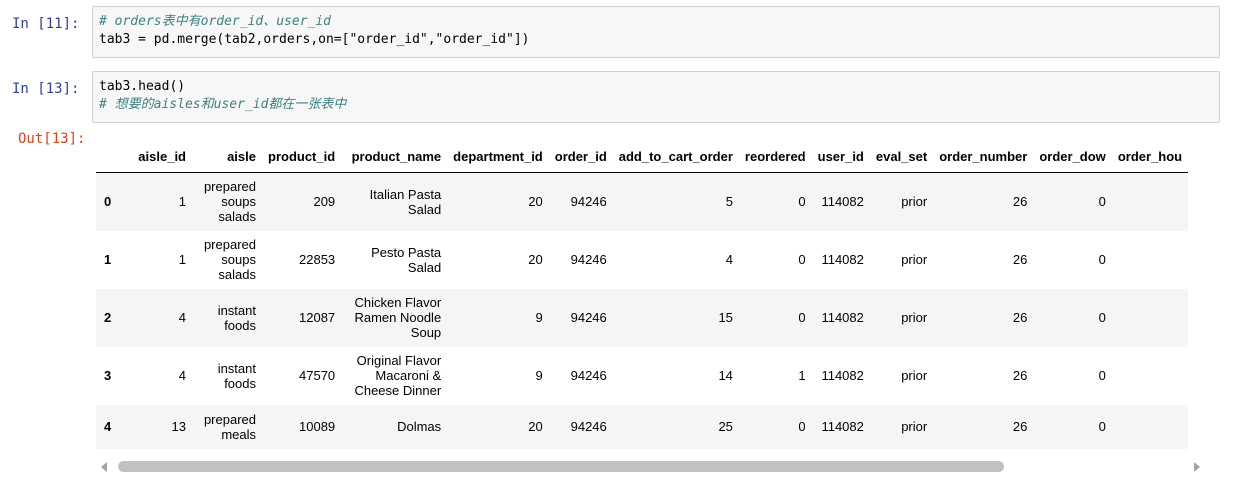  What do you see at coordinates (317, 259) in the screenshot?
I see `table-cell: 22853` at bounding box center [317, 259].